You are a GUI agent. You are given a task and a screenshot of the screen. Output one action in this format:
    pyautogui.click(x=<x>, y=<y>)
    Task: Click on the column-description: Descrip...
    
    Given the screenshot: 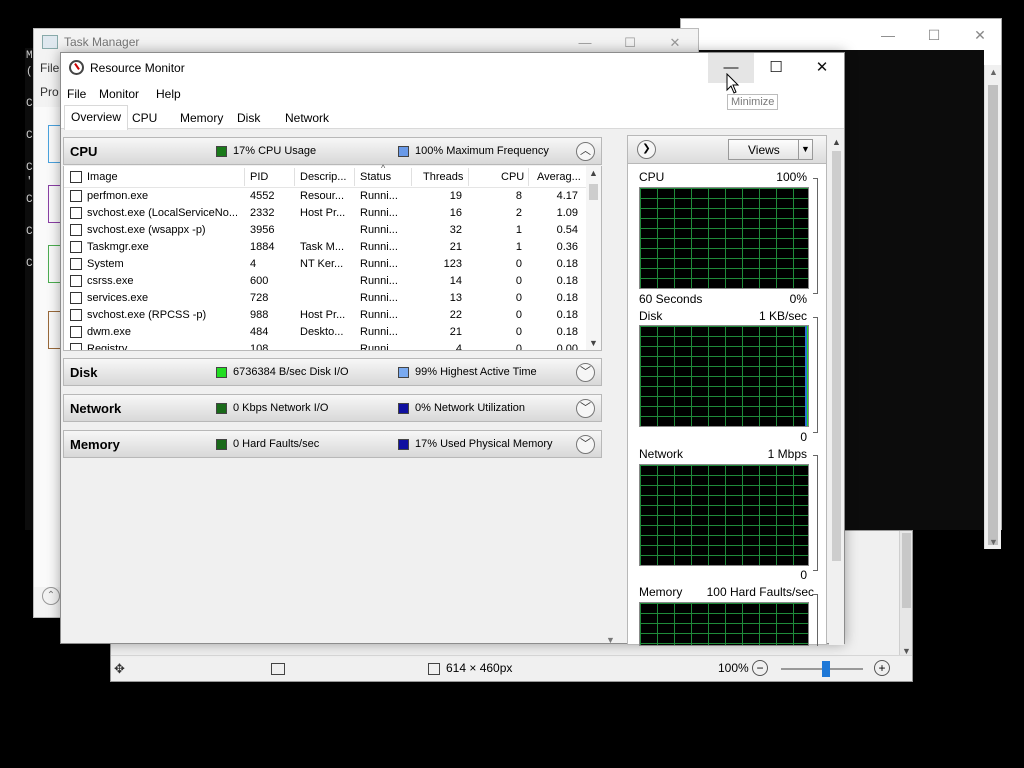 What is the action you would take?
    pyautogui.click(x=323, y=177)
    